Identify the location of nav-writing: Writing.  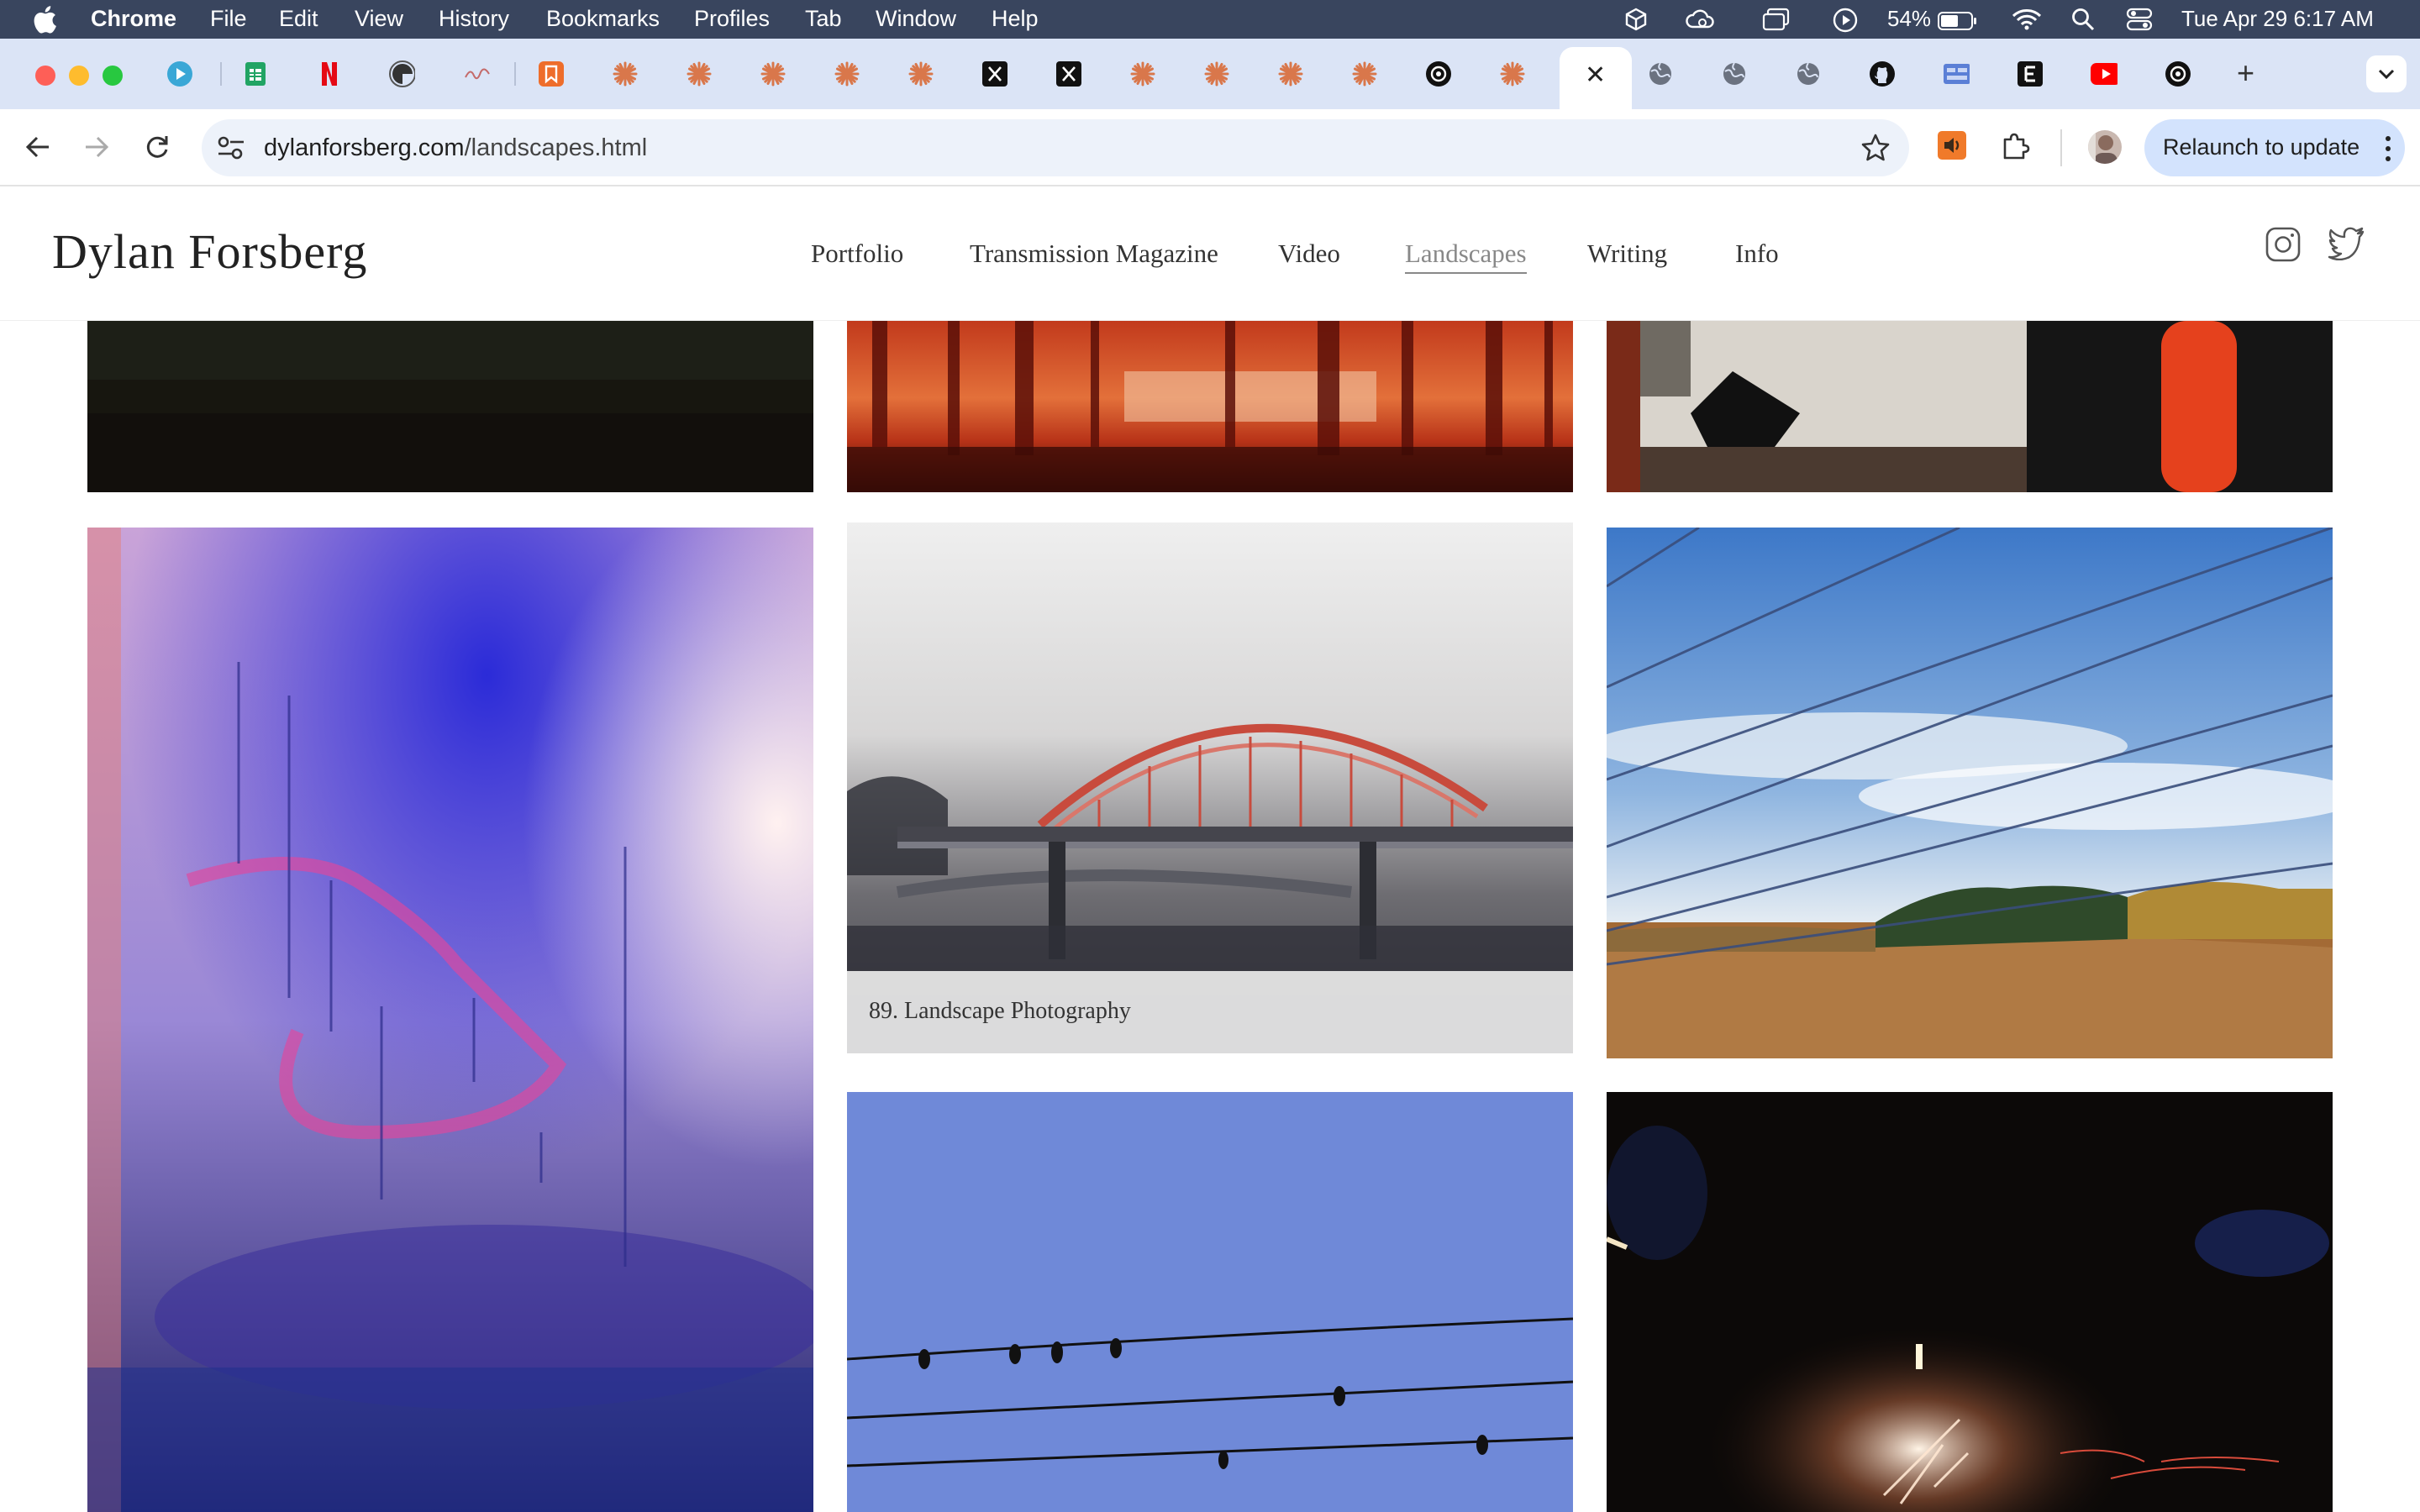
(1627, 254).